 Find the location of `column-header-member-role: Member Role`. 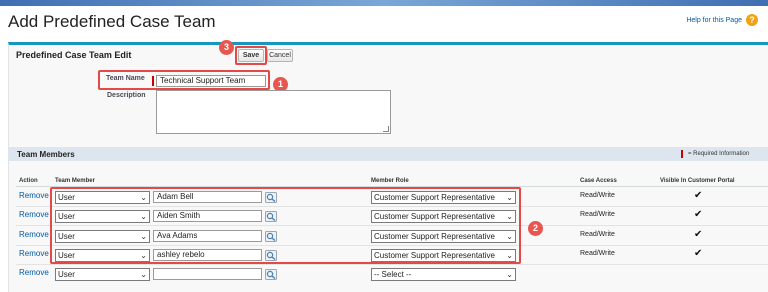

column-header-member-role: Member Role is located at coordinates (390, 181).